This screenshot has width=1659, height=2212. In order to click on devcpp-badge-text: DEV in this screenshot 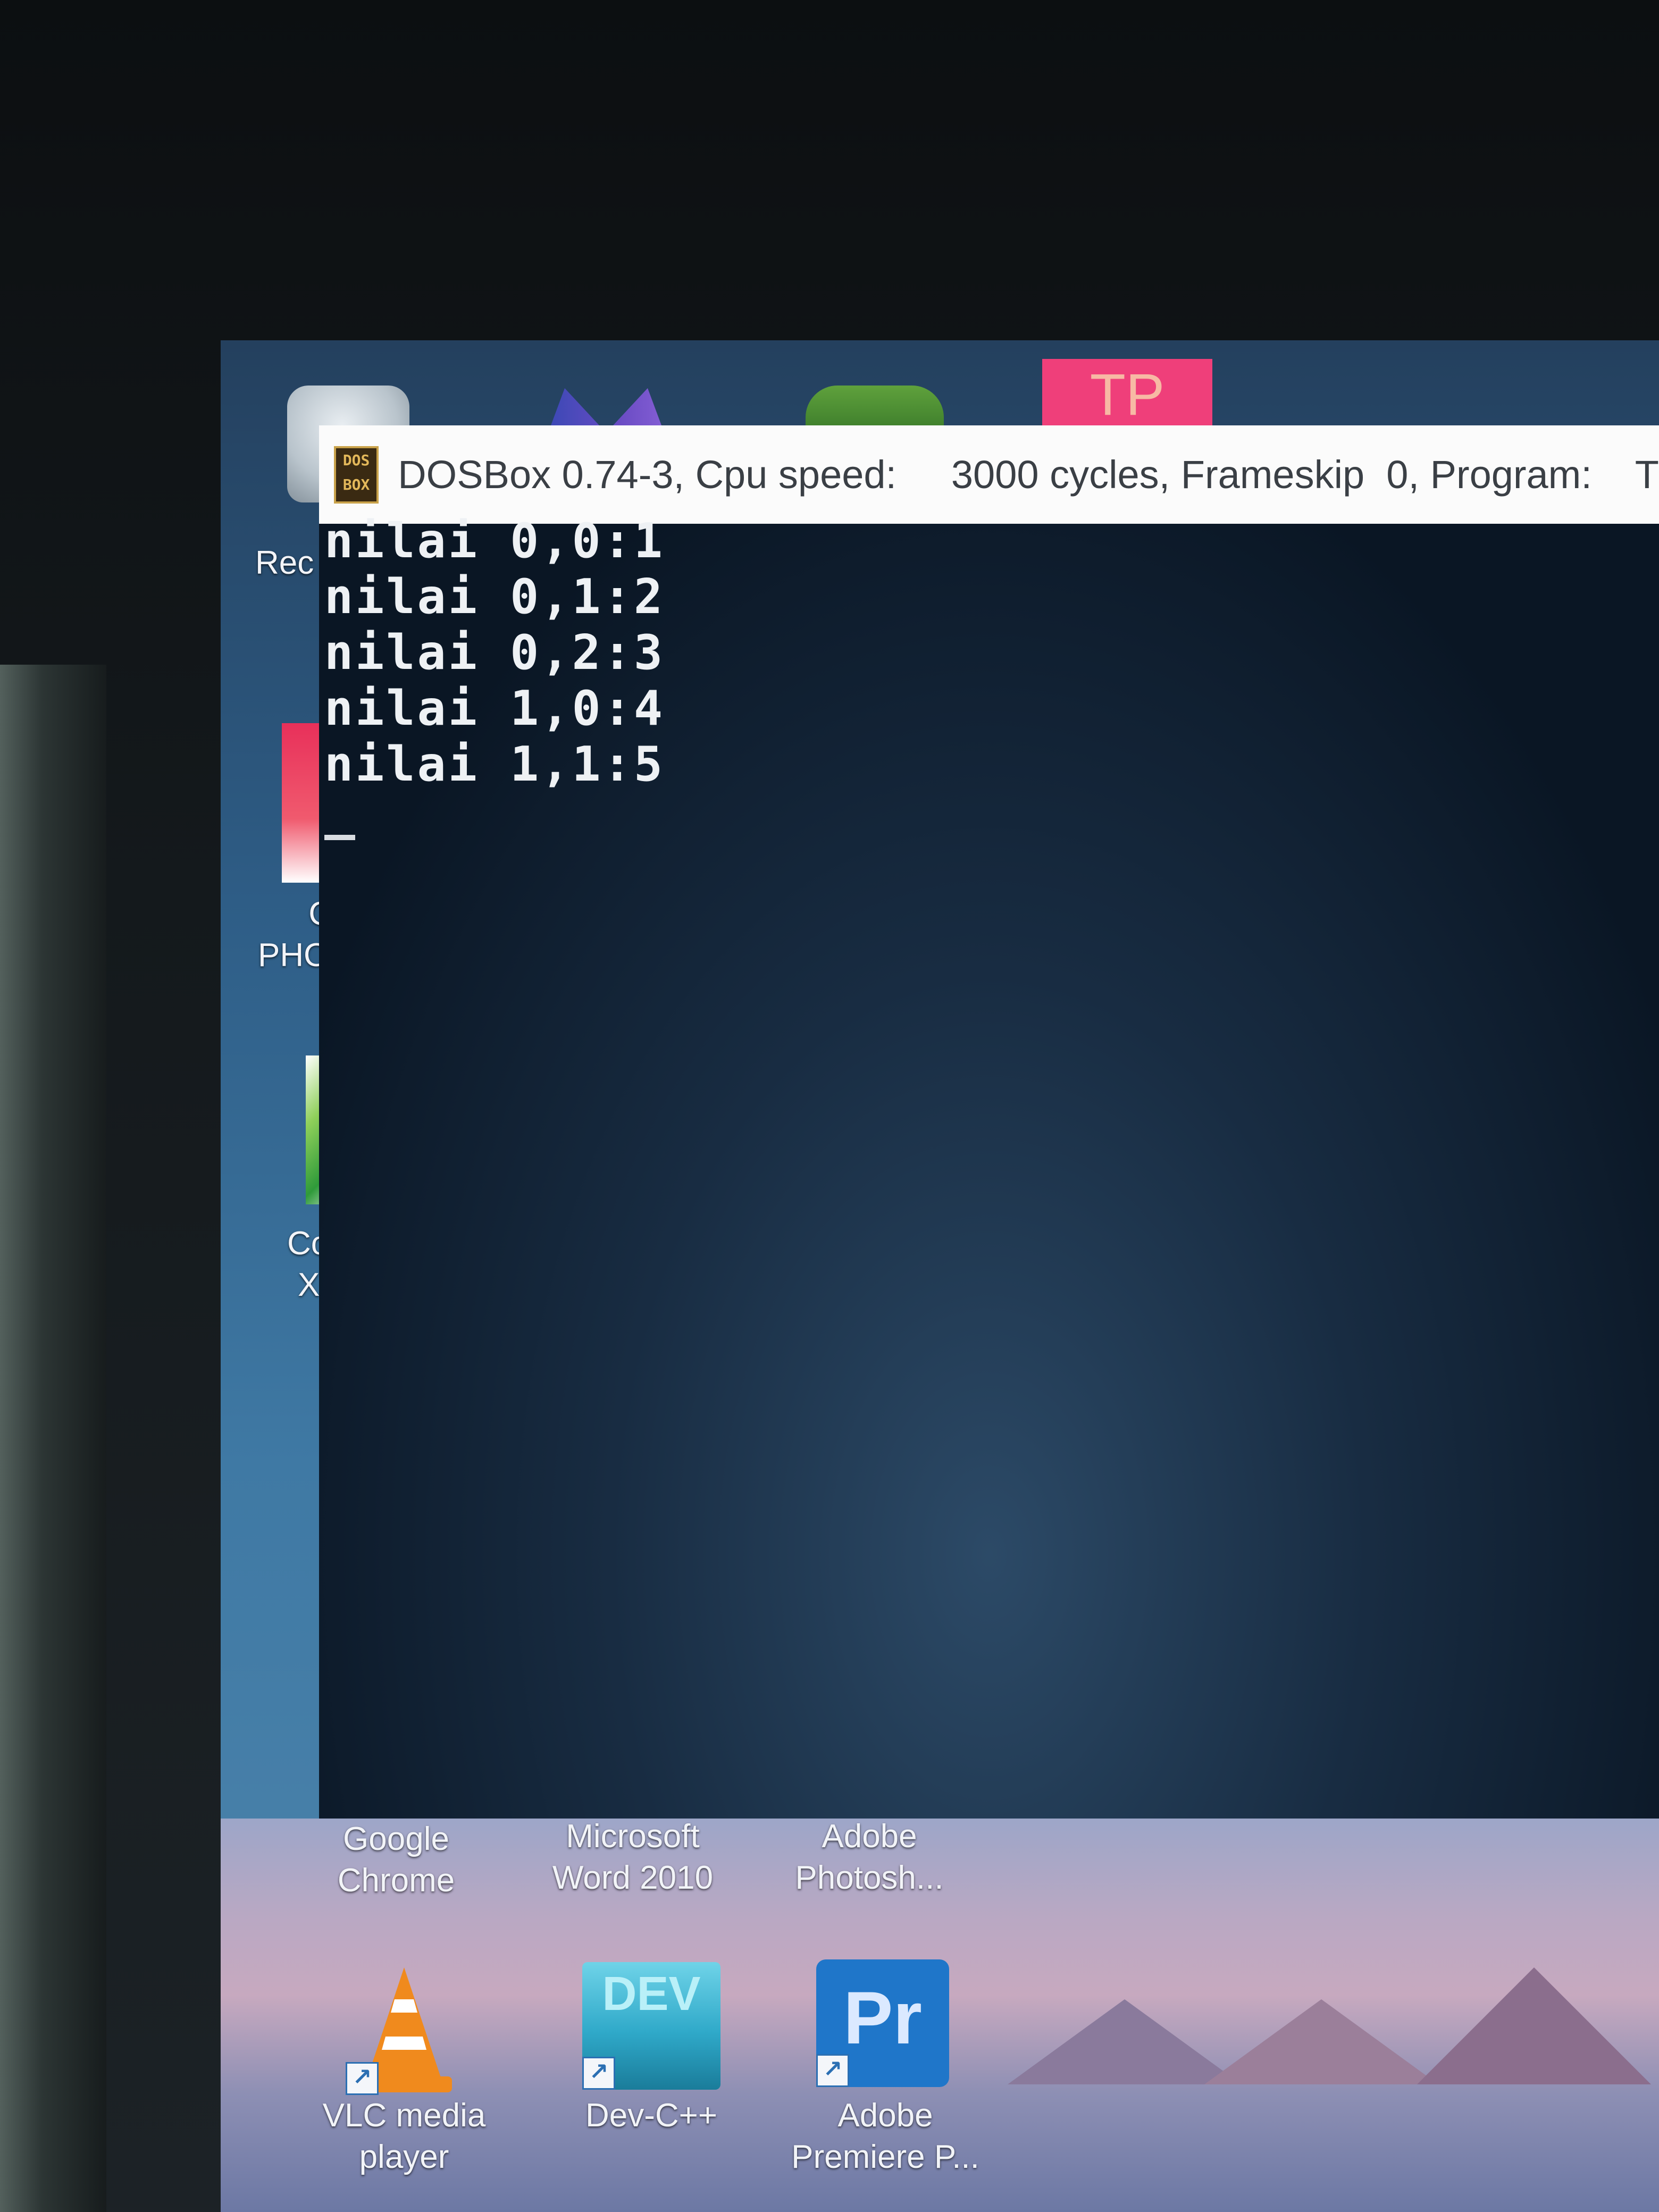, I will do `click(651, 1994)`.